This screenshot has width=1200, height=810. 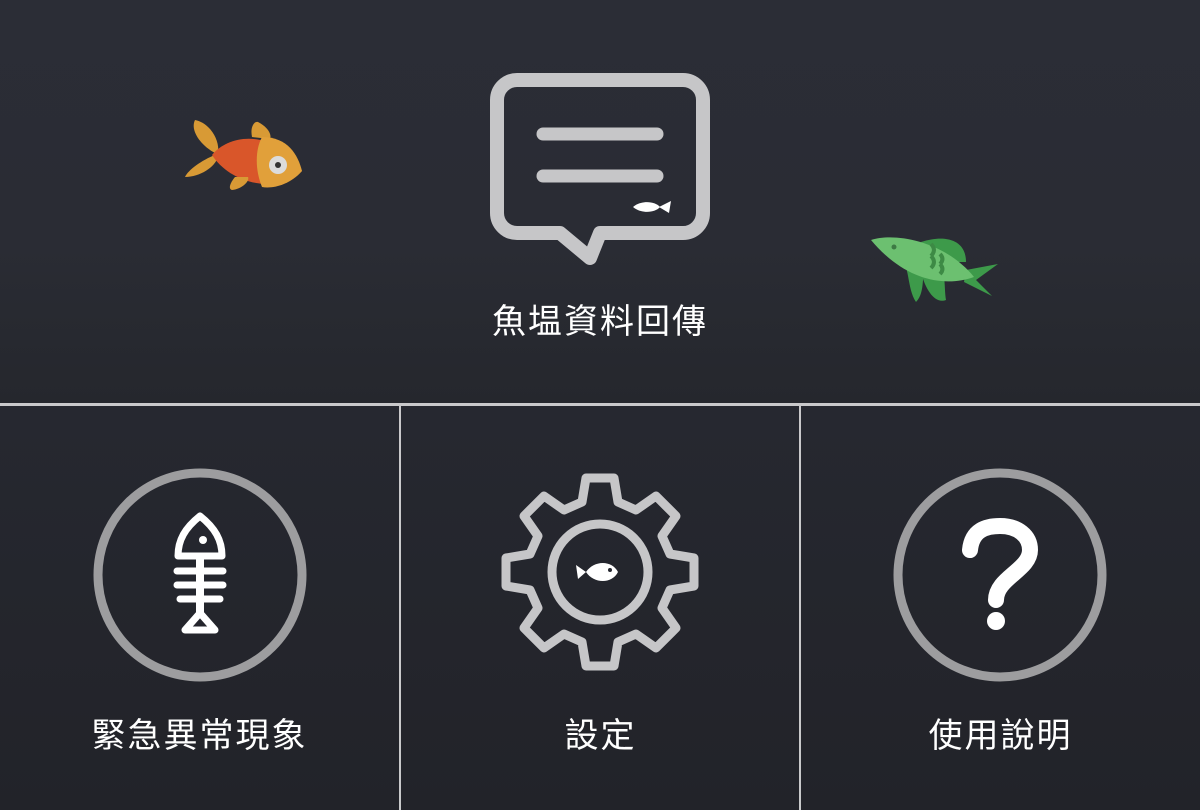 I want to click on emergency-anomaly-label: 緊急異常現象, so click(x=199, y=736).